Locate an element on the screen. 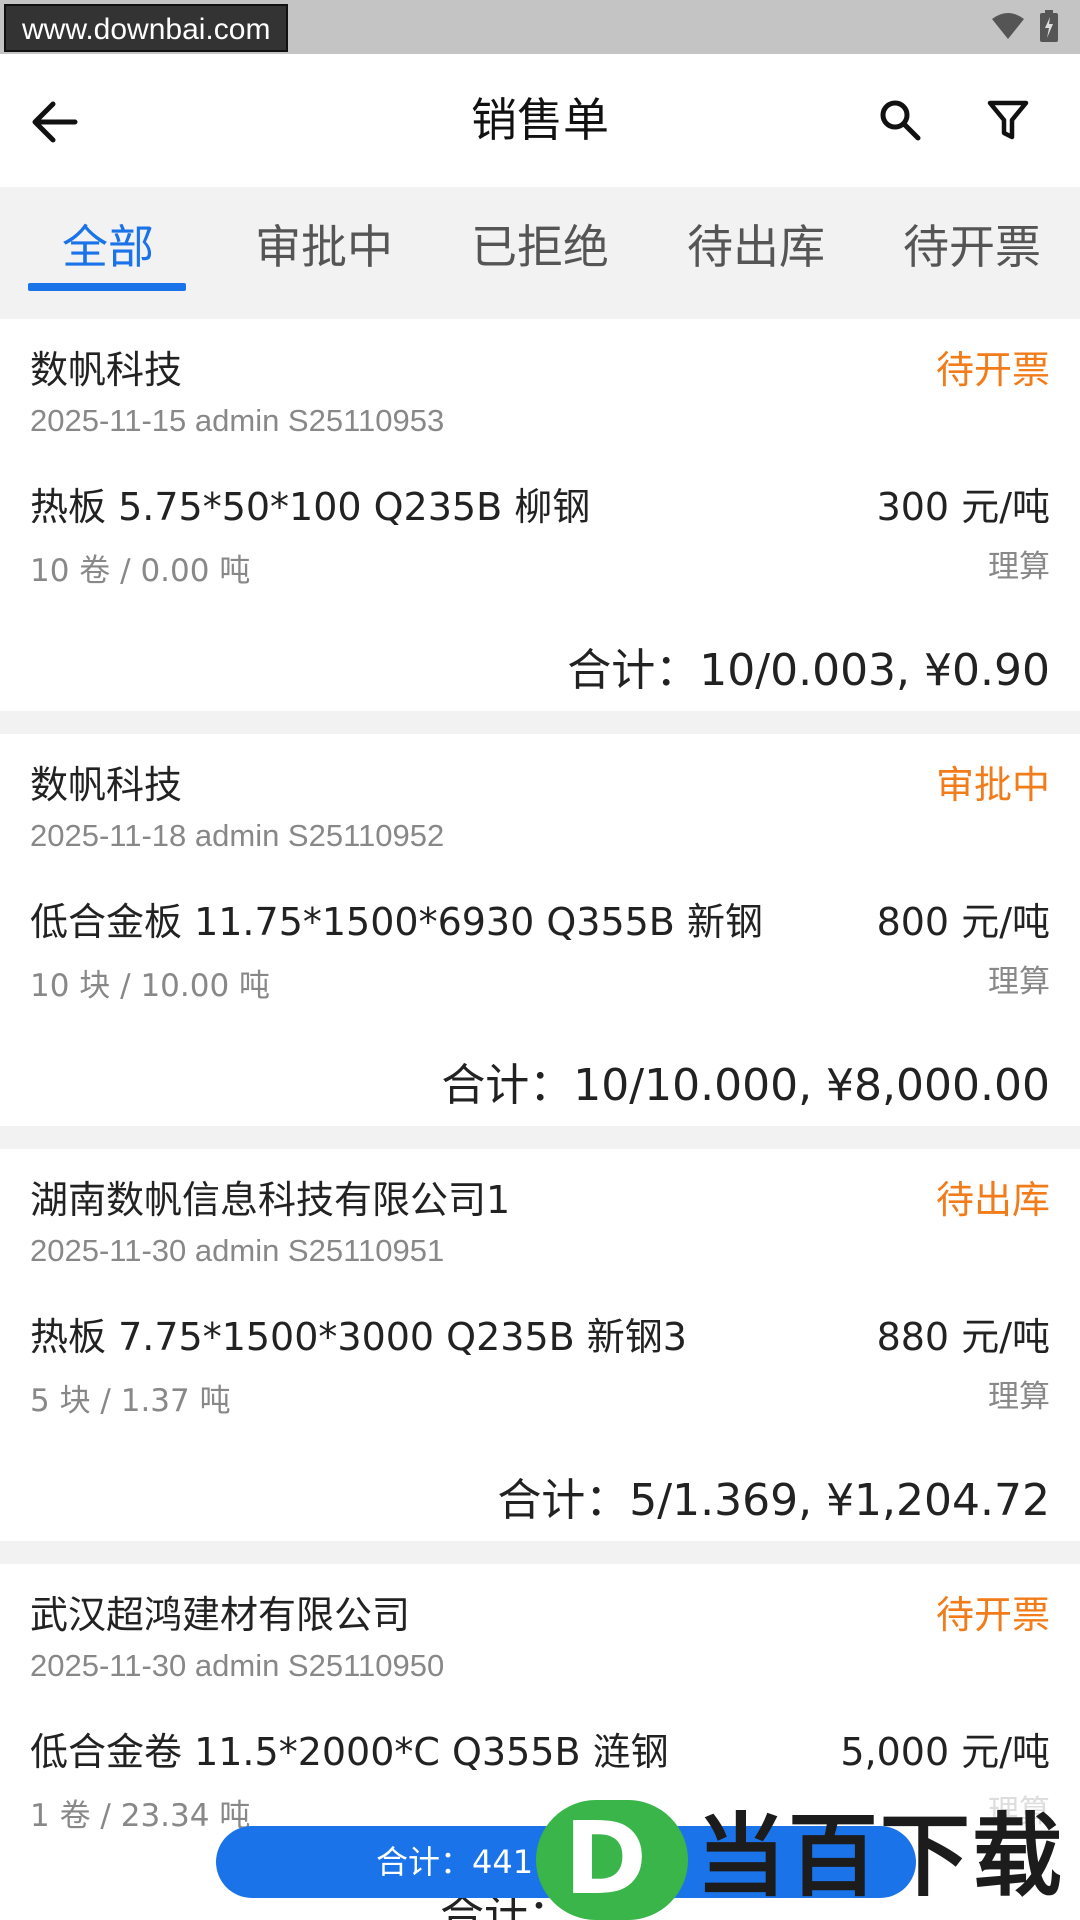  arrow-left-icon is located at coordinates (55, 122).